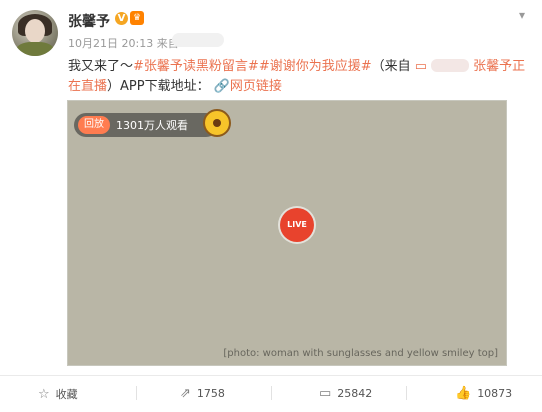 The height and width of the screenshot is (412, 542). I want to click on post-text-1: 我又来了～, so click(101, 66).